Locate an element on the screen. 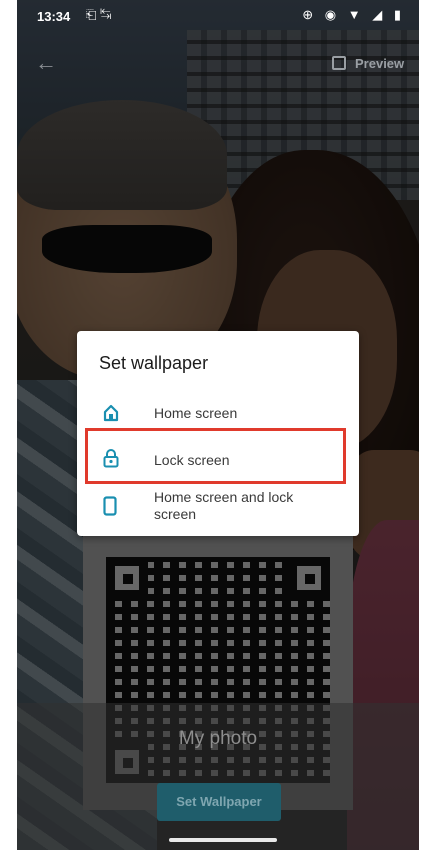 This screenshot has height=850, width=426. option-home-and-lock-screen: Home screen and lock screen is located at coordinates (218, 507).